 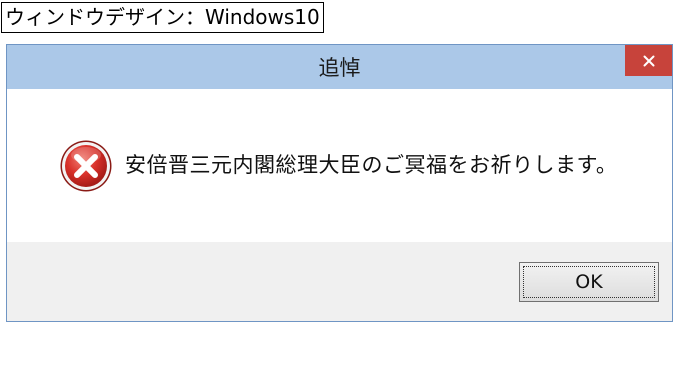 What do you see at coordinates (86, 166) in the screenshot?
I see `error-icon` at bounding box center [86, 166].